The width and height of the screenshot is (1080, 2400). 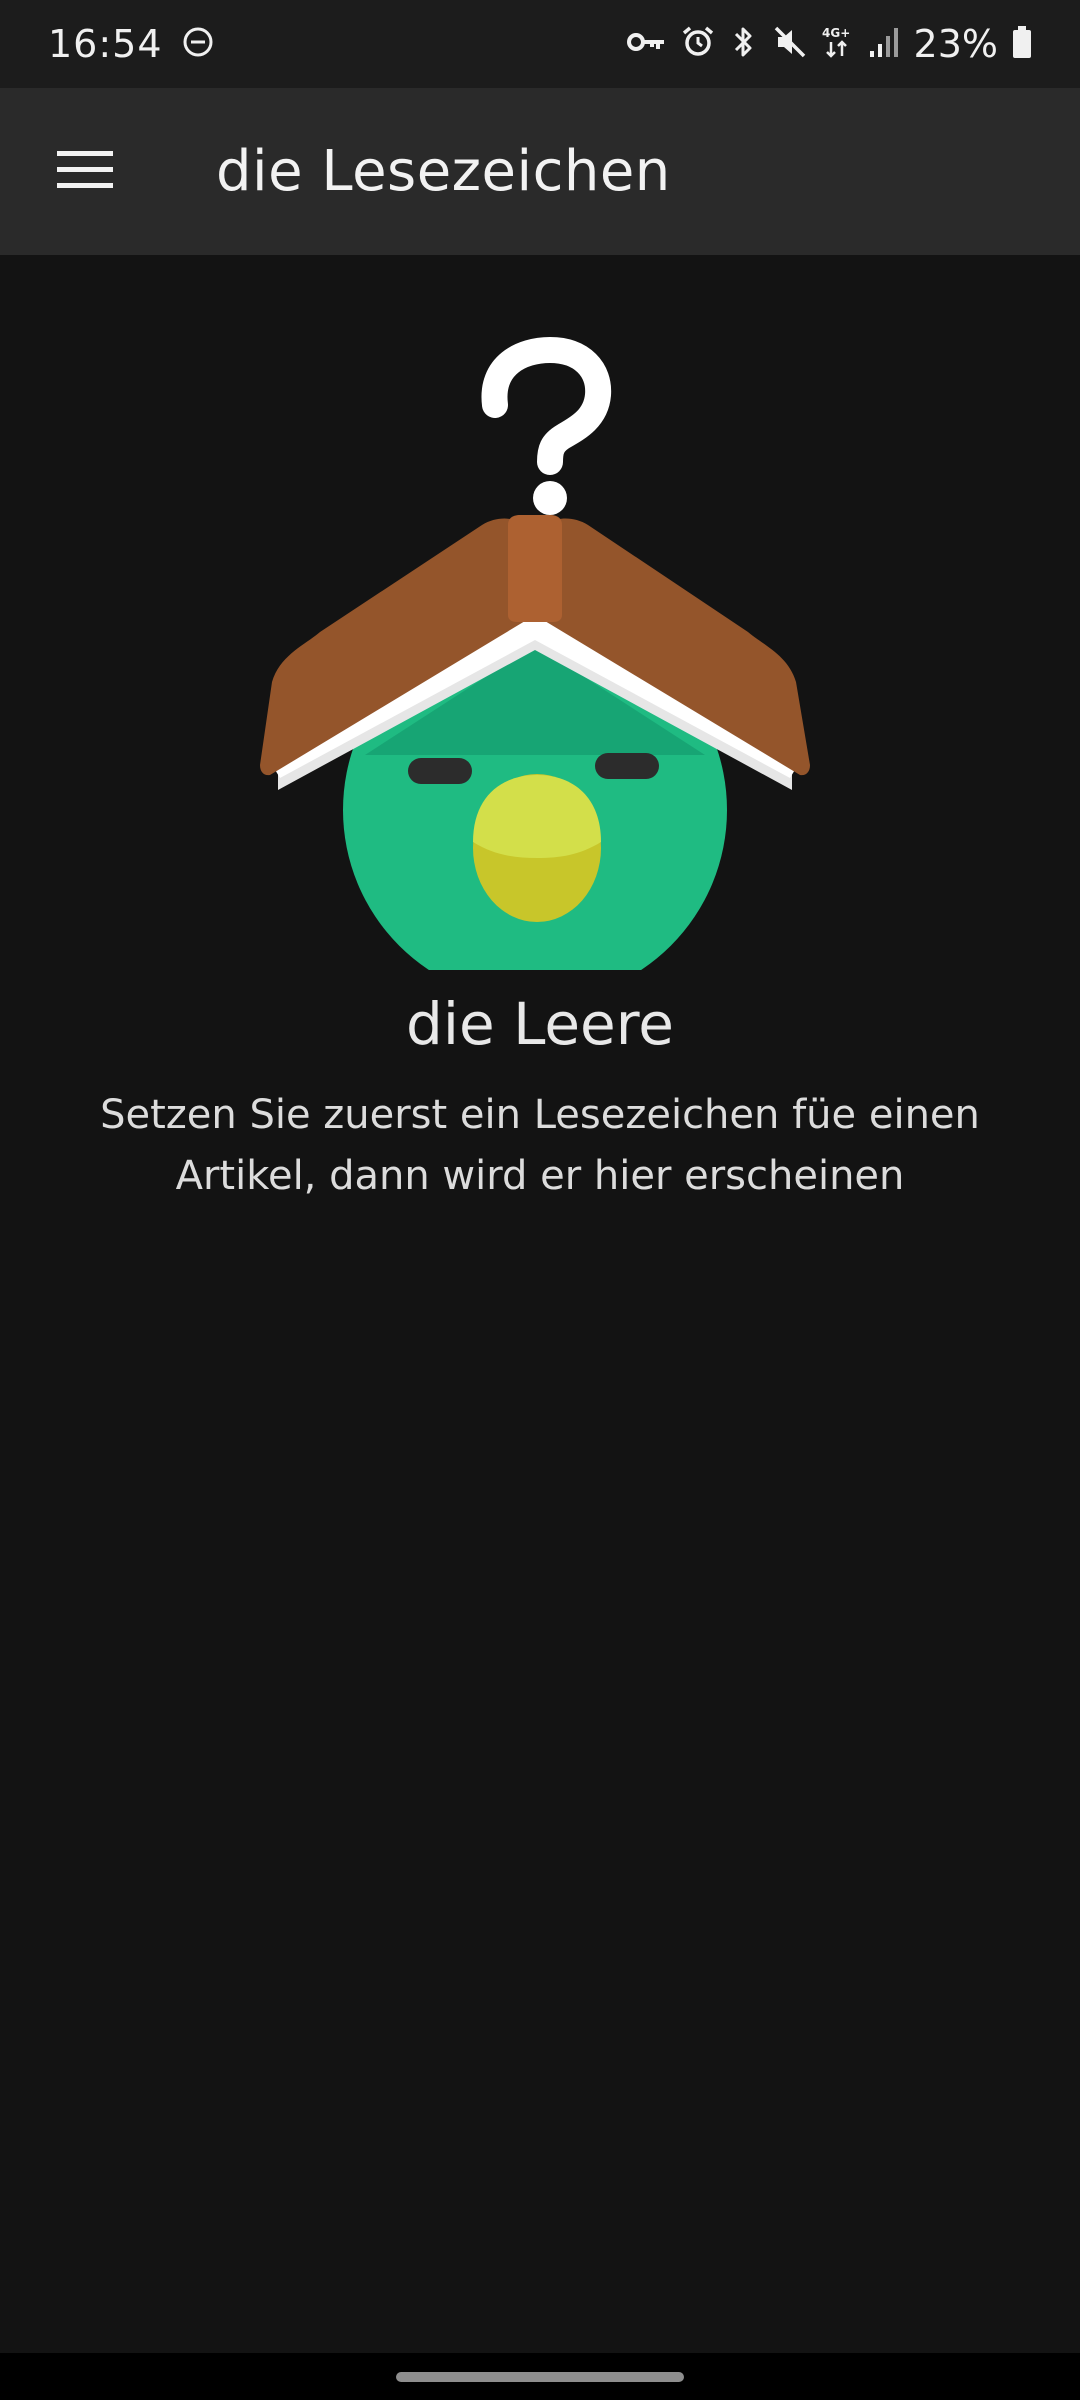 I want to click on battery-icon, so click(x=1022, y=44).